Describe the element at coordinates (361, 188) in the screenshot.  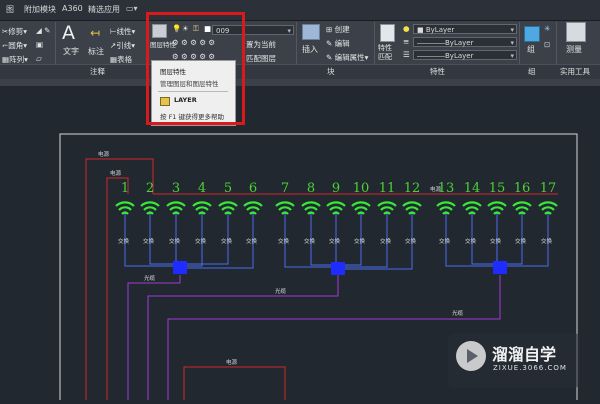
I see `port-number: 10` at that location.